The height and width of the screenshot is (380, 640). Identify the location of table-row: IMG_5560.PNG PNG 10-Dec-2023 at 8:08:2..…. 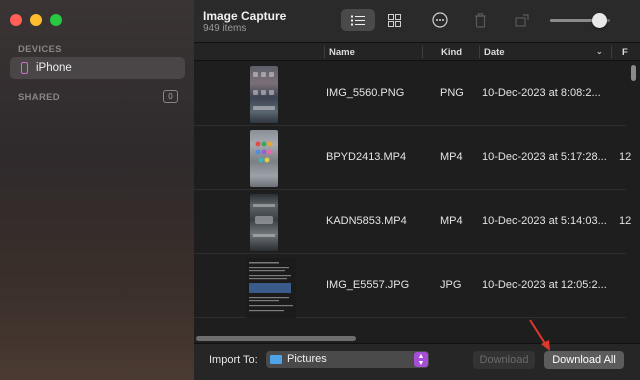
(410, 94).